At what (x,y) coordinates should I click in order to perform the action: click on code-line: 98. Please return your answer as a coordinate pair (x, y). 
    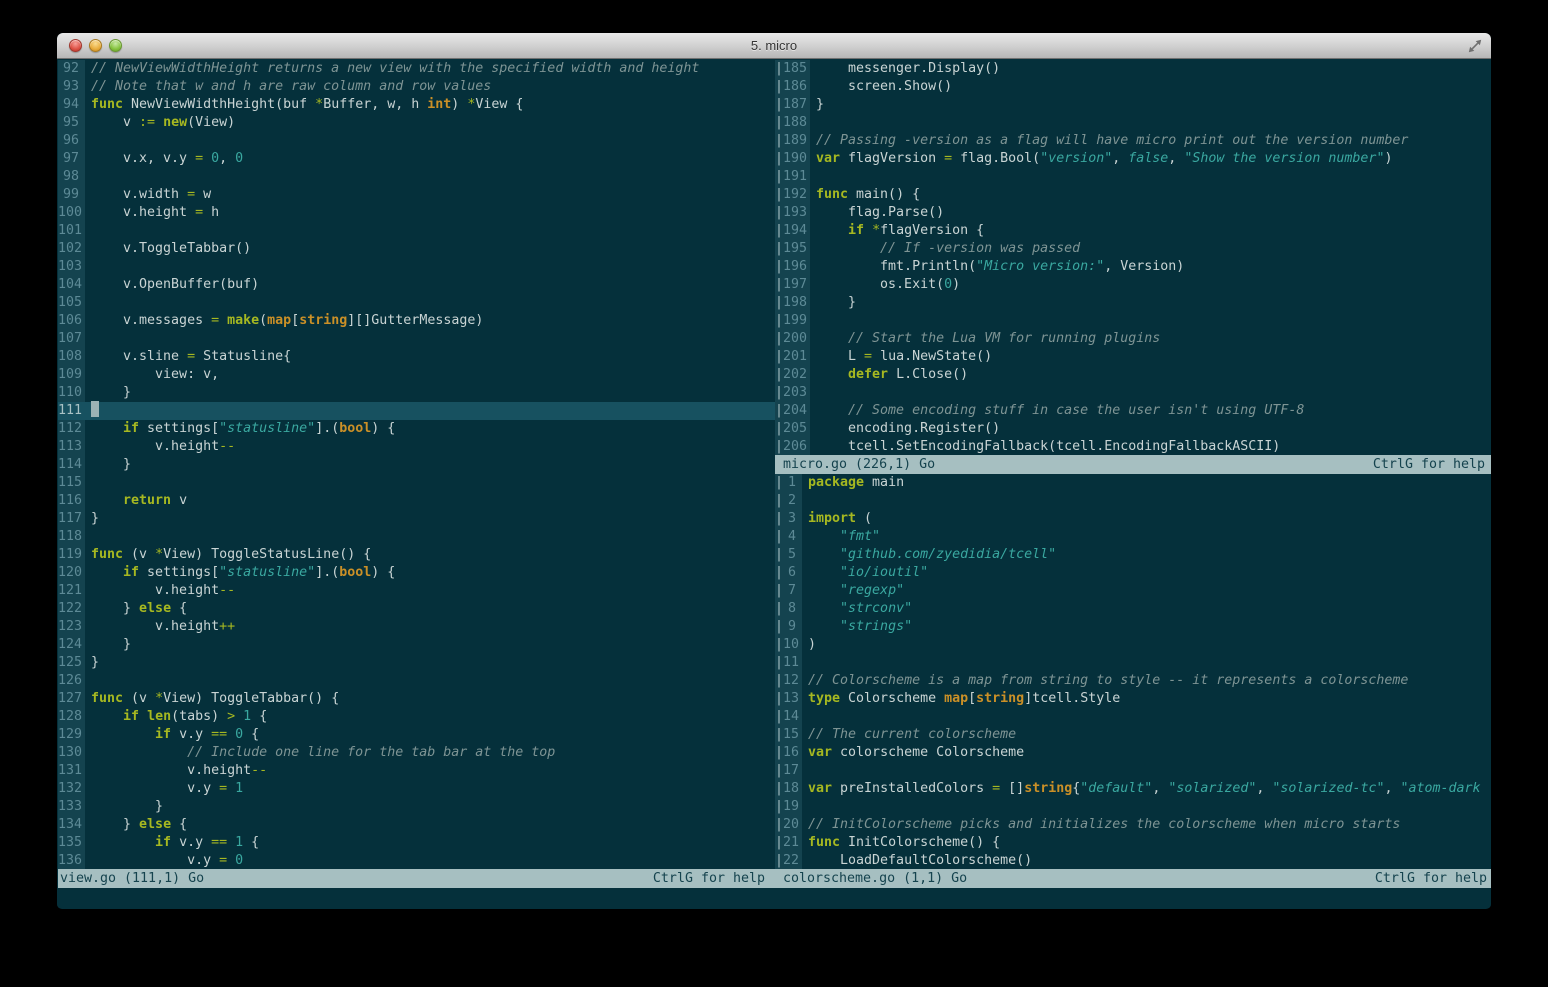
    Looking at the image, I should click on (416, 177).